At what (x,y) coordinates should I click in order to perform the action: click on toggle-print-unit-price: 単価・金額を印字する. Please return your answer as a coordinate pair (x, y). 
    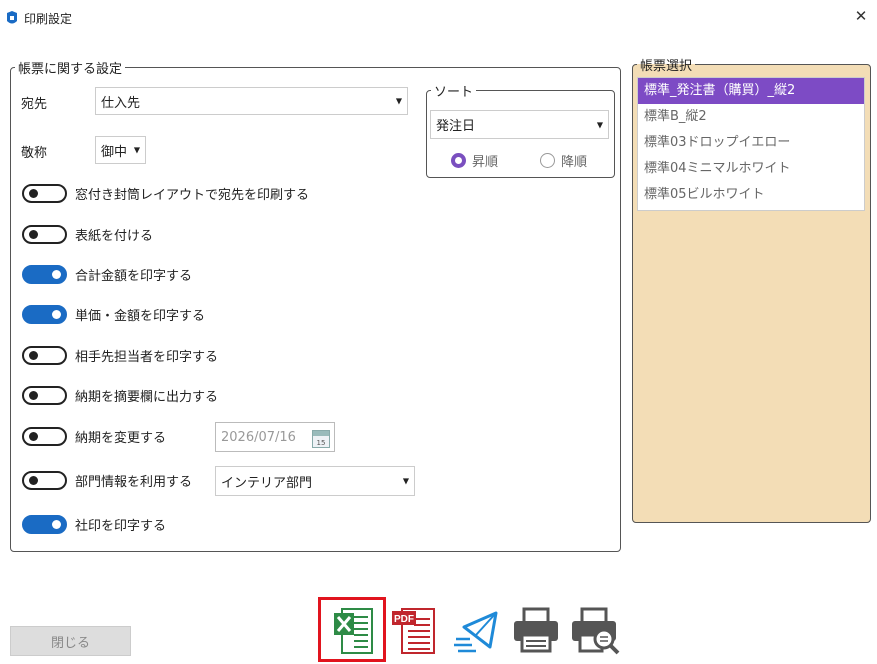
    Looking at the image, I should click on (113, 314).